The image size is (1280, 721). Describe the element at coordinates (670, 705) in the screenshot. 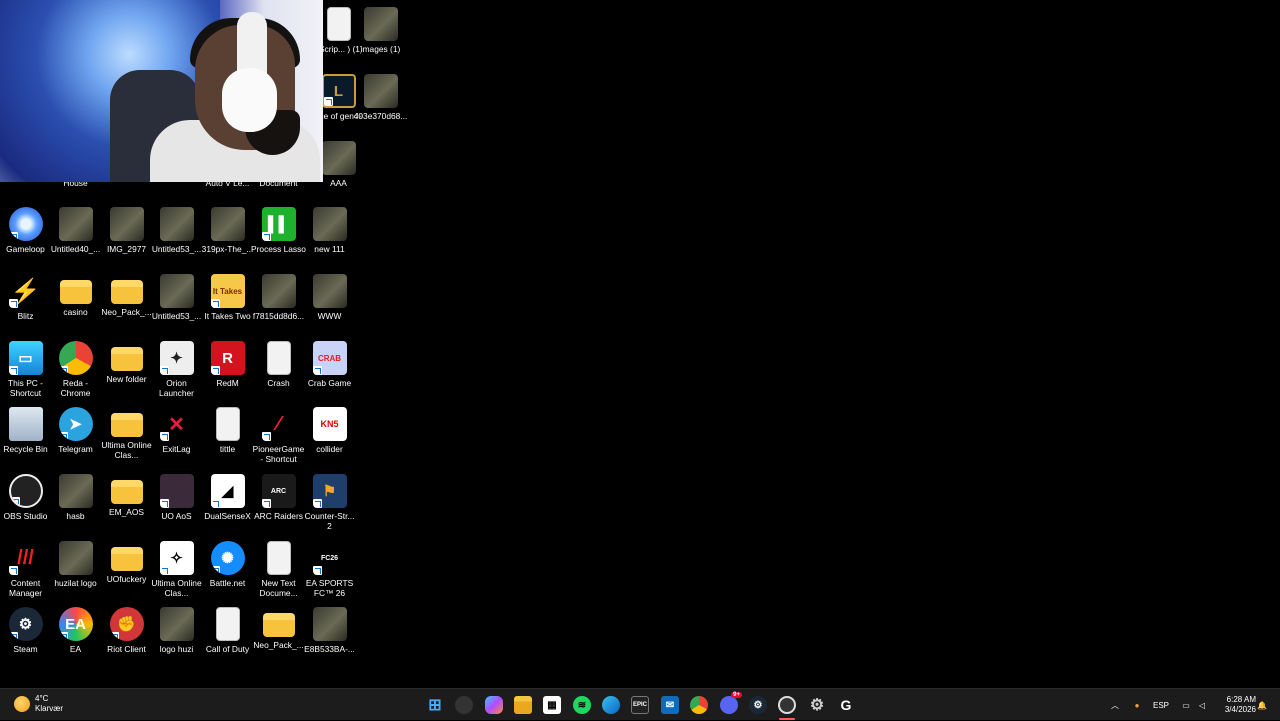

I see `outlook-icon: ✉` at that location.